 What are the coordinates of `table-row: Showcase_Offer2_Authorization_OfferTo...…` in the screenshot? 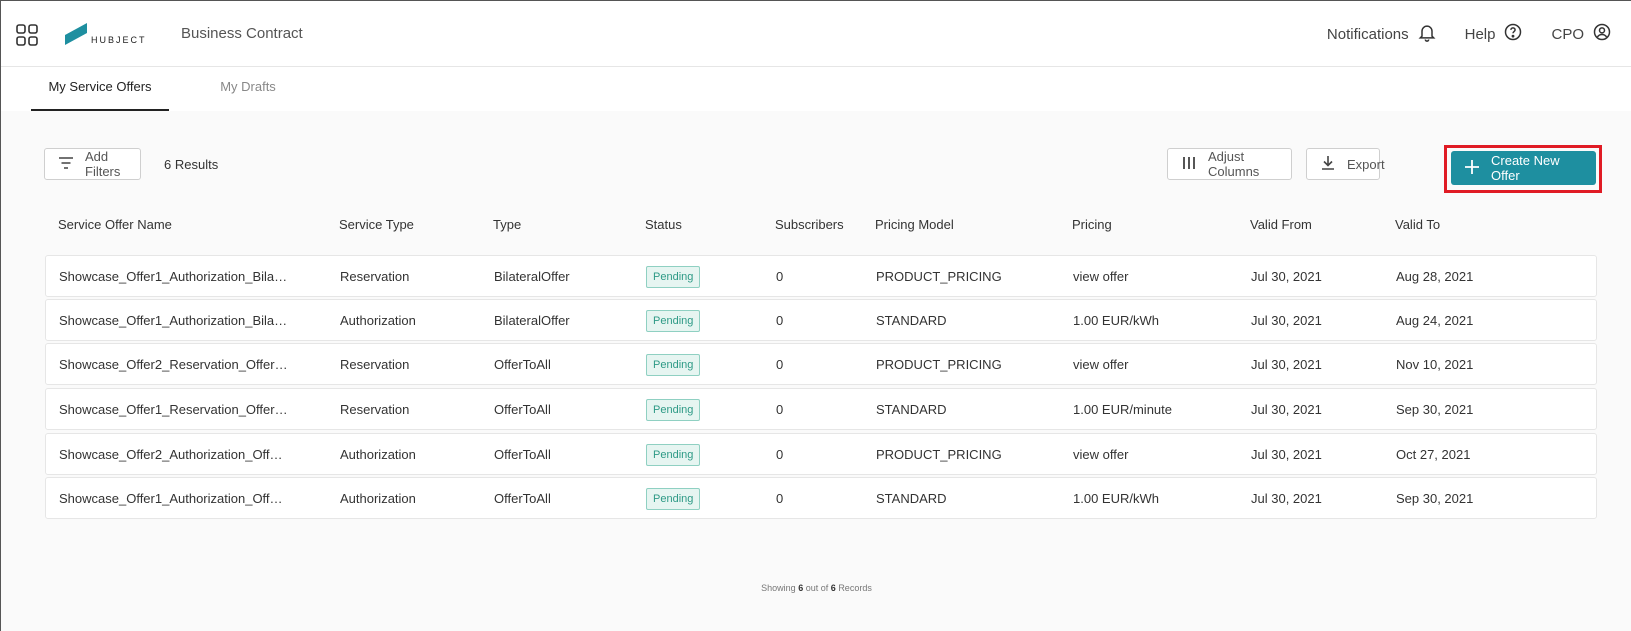 It's located at (821, 454).